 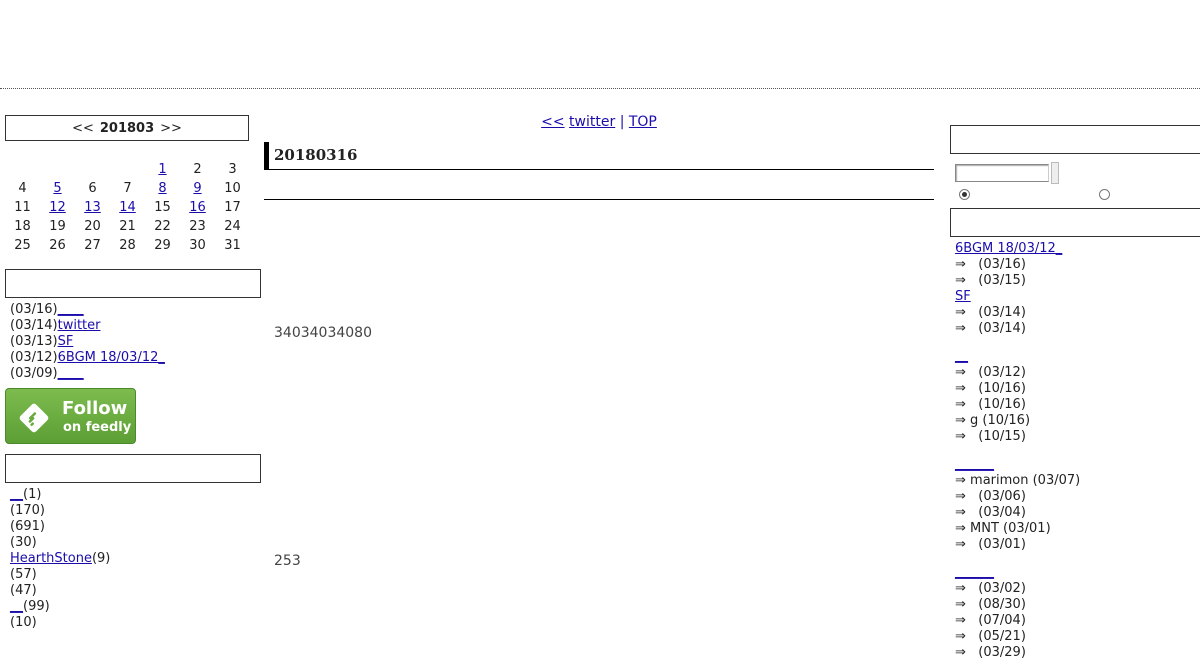 What do you see at coordinates (70, 416) in the screenshot?
I see `follow-feedly-button: Follow on feedly` at bounding box center [70, 416].